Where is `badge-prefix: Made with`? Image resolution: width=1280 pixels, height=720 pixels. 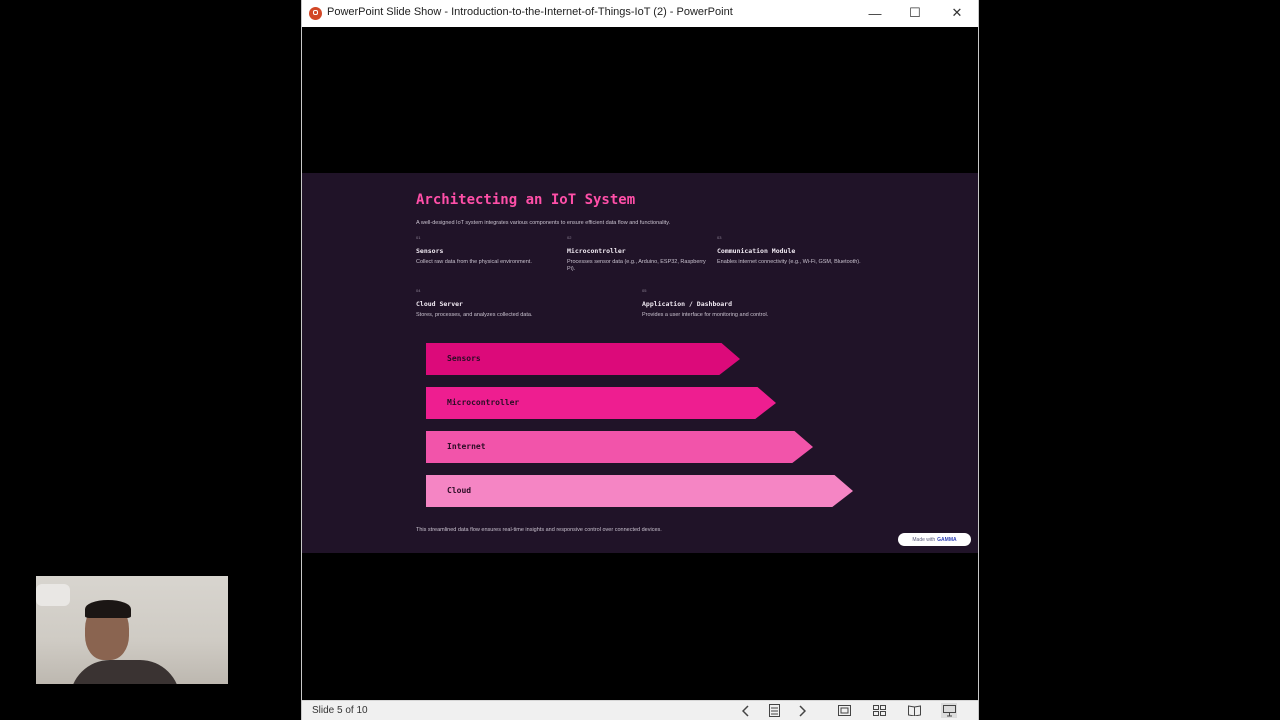 badge-prefix: Made with is located at coordinates (924, 539).